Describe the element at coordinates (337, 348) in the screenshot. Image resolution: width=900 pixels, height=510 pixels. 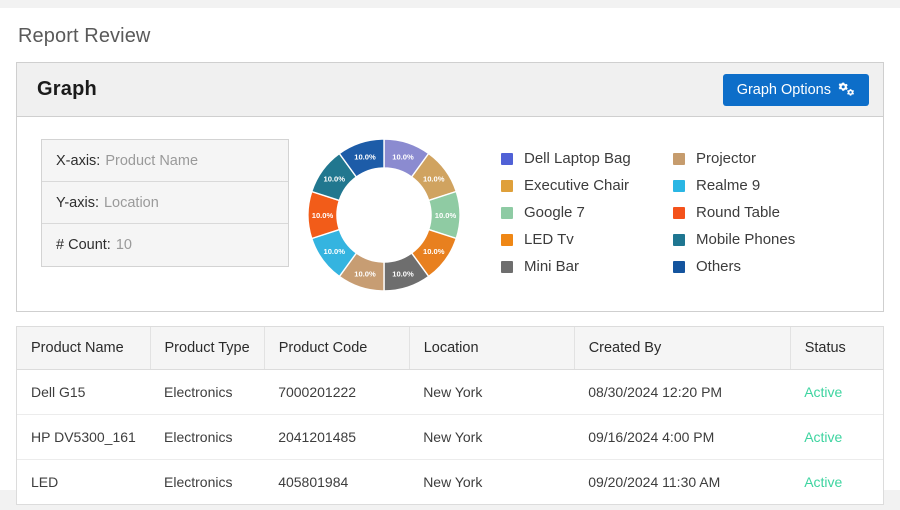
I see `column-header-product-code: Product Code` at that location.